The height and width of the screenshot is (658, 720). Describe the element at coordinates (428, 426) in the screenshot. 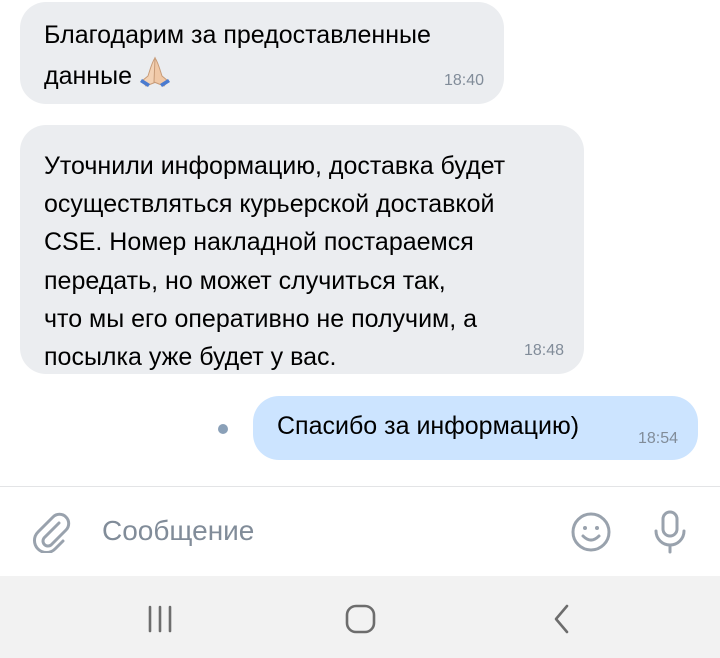

I see `message-text: Спасибо за информацию)` at that location.